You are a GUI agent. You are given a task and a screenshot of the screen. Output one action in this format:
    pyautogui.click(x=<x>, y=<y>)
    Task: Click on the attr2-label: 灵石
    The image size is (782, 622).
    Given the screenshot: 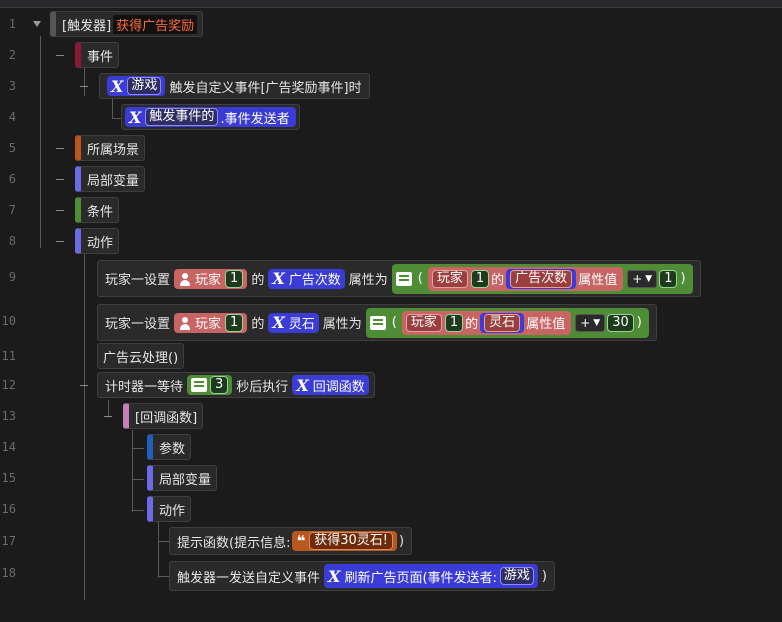 What is the action you would take?
    pyautogui.click(x=502, y=322)
    